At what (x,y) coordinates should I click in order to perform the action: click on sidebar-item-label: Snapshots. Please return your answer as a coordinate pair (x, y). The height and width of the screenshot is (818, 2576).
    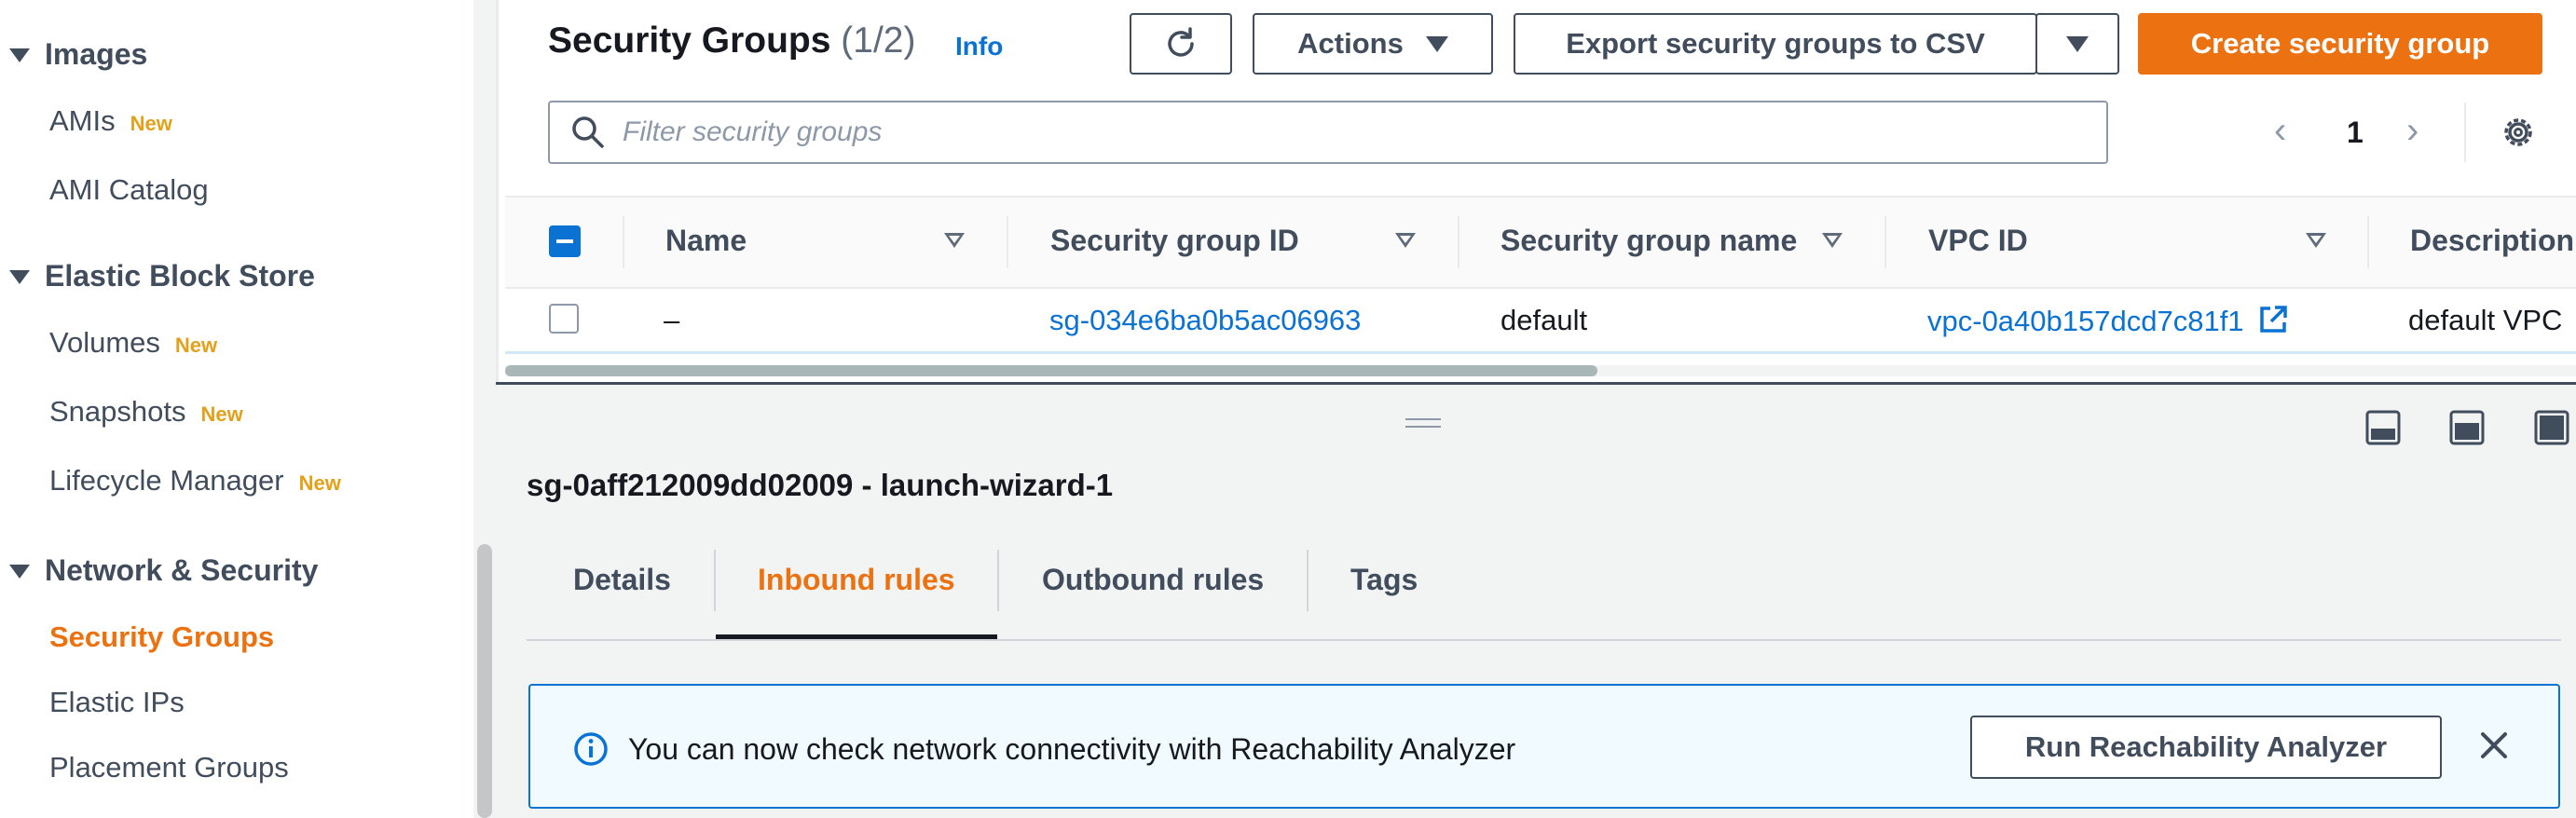
    Looking at the image, I should click on (117, 411).